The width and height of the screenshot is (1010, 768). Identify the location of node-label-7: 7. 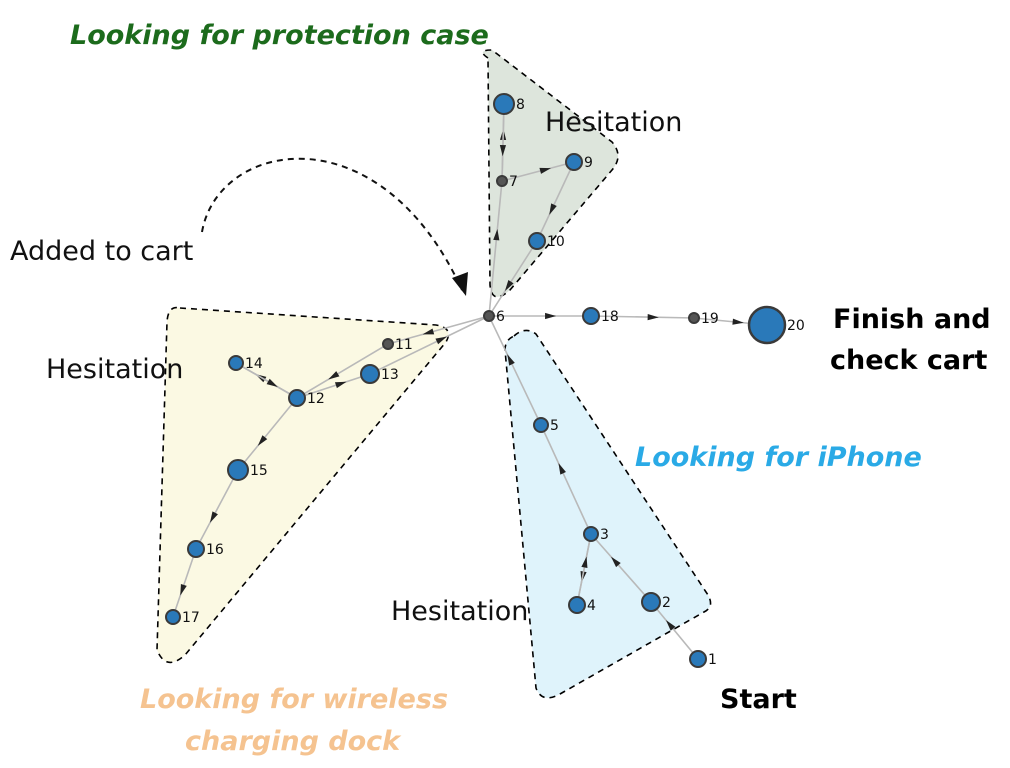
(513, 182).